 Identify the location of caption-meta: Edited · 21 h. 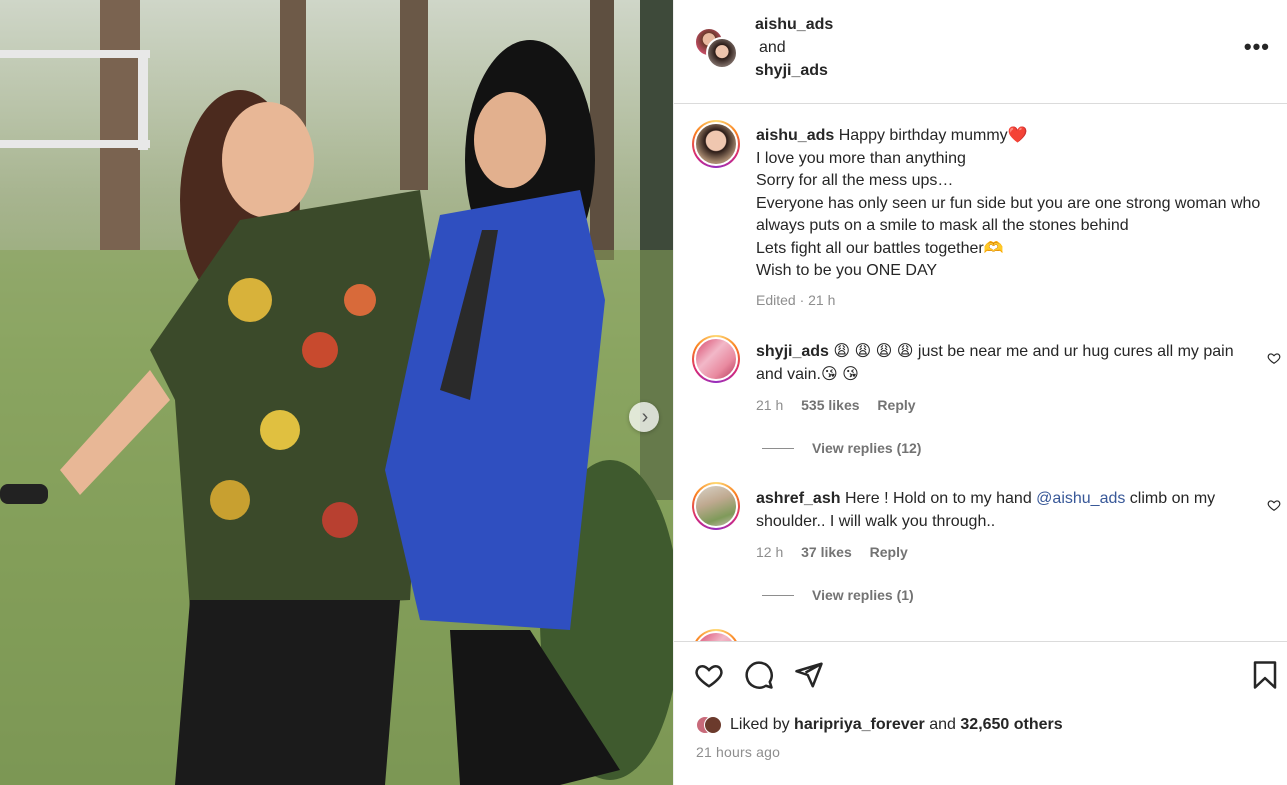
(796, 300).